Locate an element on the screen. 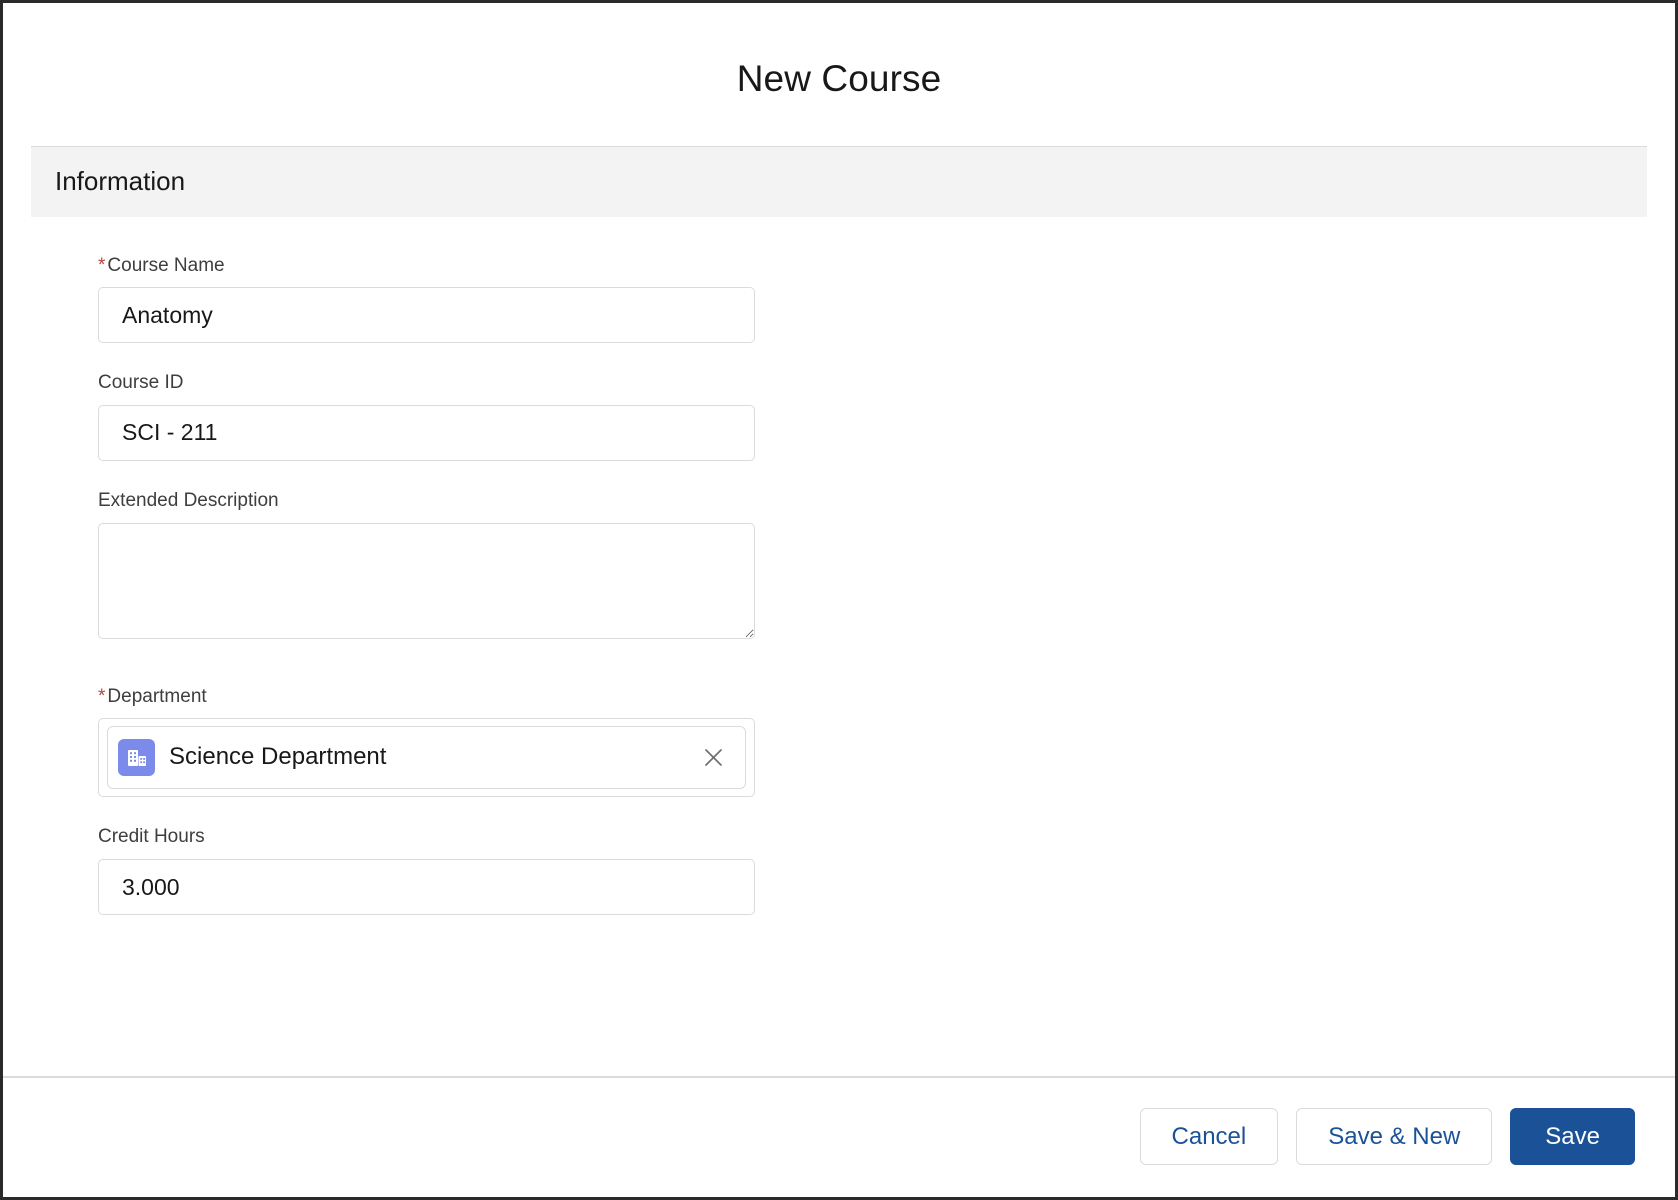 The image size is (1678, 1200). field-department: * Department Science Department is located at coordinates (426, 741).